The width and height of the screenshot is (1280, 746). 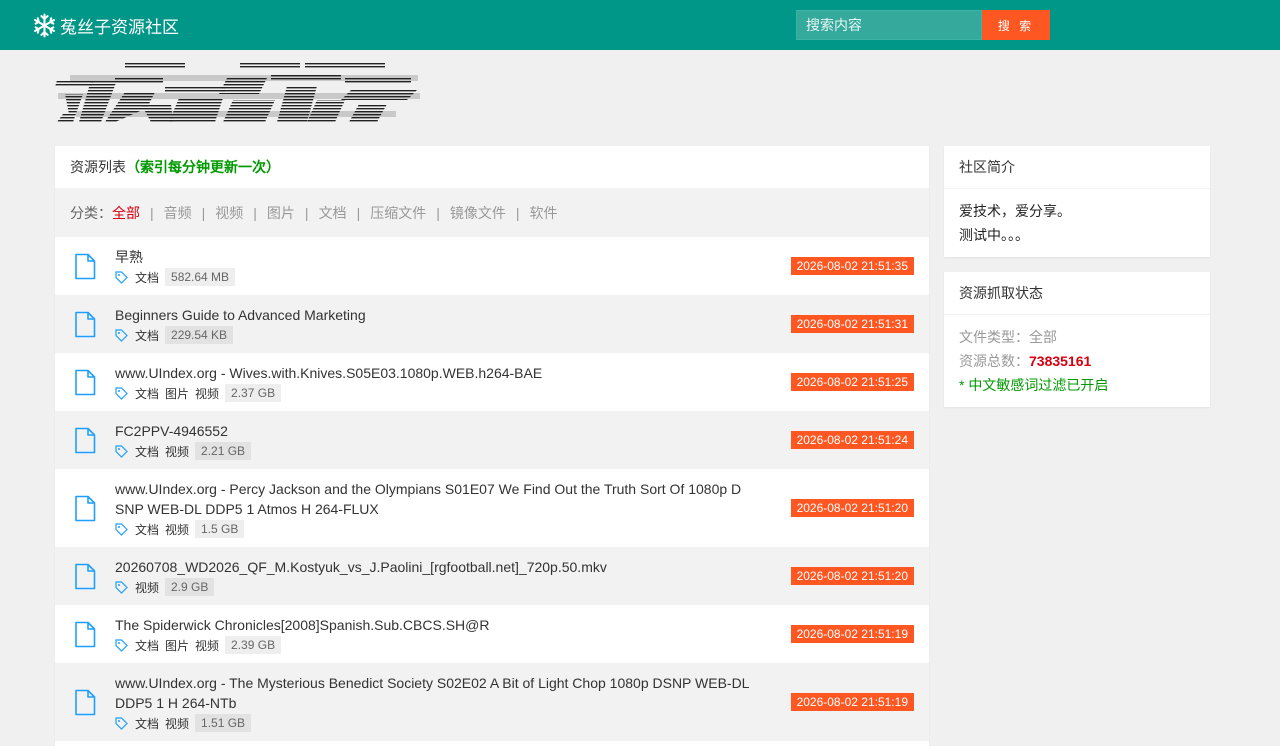 What do you see at coordinates (1043, 337) in the screenshot?
I see `file-type-value: 全部` at bounding box center [1043, 337].